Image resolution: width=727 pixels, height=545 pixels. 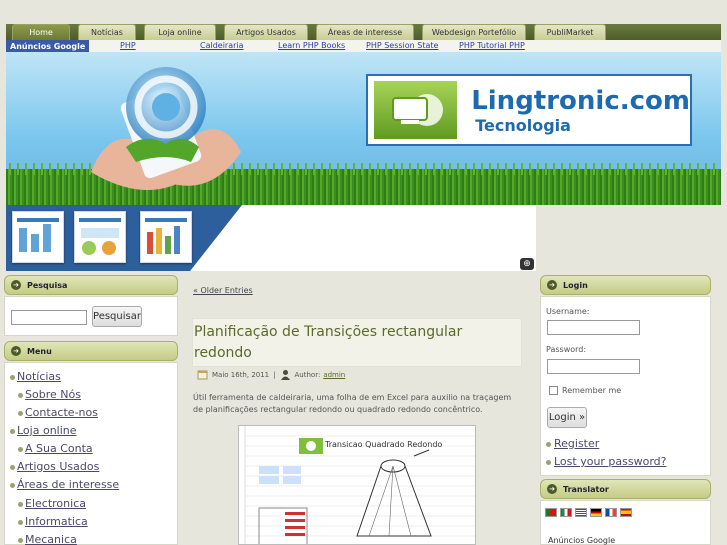 What do you see at coordinates (128, 45) in the screenshot?
I see `ad-link-php: PHP` at bounding box center [128, 45].